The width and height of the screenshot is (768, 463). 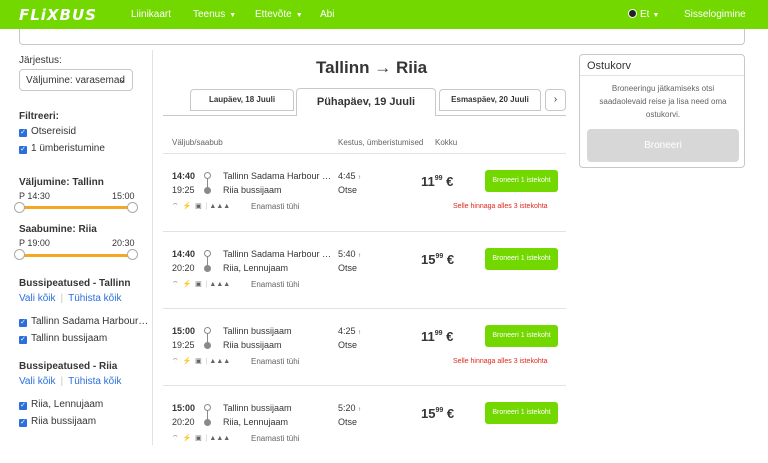 I want to click on col-departure-arrival: Väljub/saabub, so click(x=197, y=142).